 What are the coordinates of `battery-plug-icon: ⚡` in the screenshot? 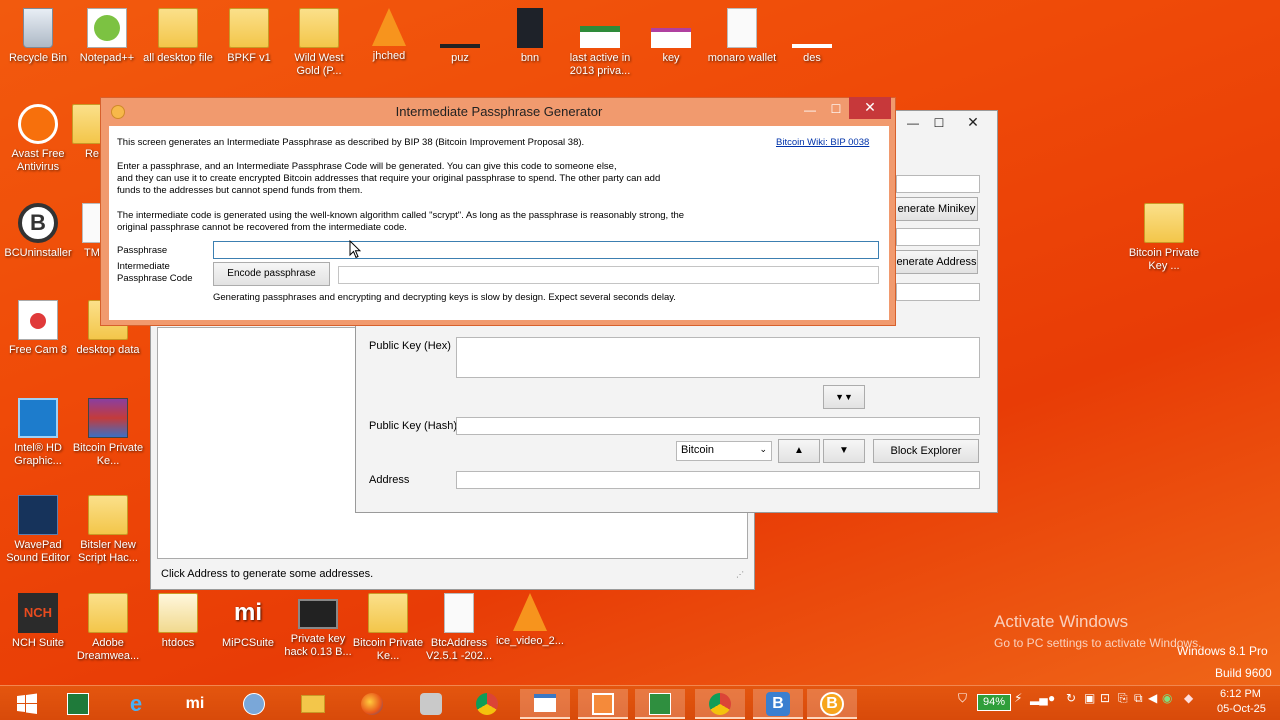 It's located at (1018, 698).